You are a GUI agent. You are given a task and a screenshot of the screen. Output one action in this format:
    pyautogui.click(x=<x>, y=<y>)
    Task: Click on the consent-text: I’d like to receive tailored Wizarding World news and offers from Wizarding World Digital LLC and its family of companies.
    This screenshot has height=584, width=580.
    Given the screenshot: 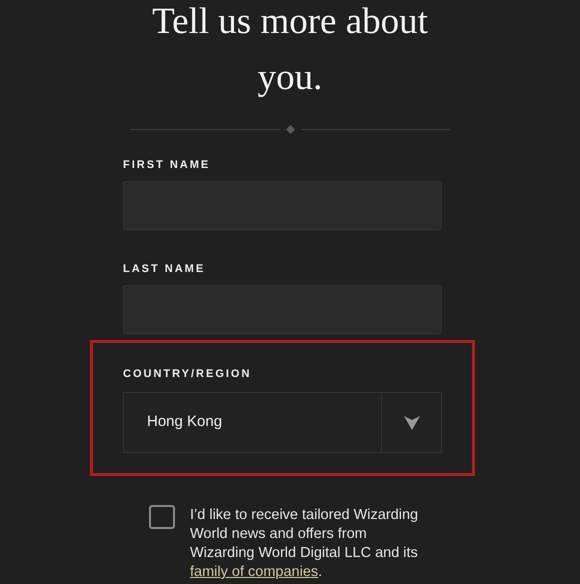 What is the action you would take?
    pyautogui.click(x=305, y=544)
    